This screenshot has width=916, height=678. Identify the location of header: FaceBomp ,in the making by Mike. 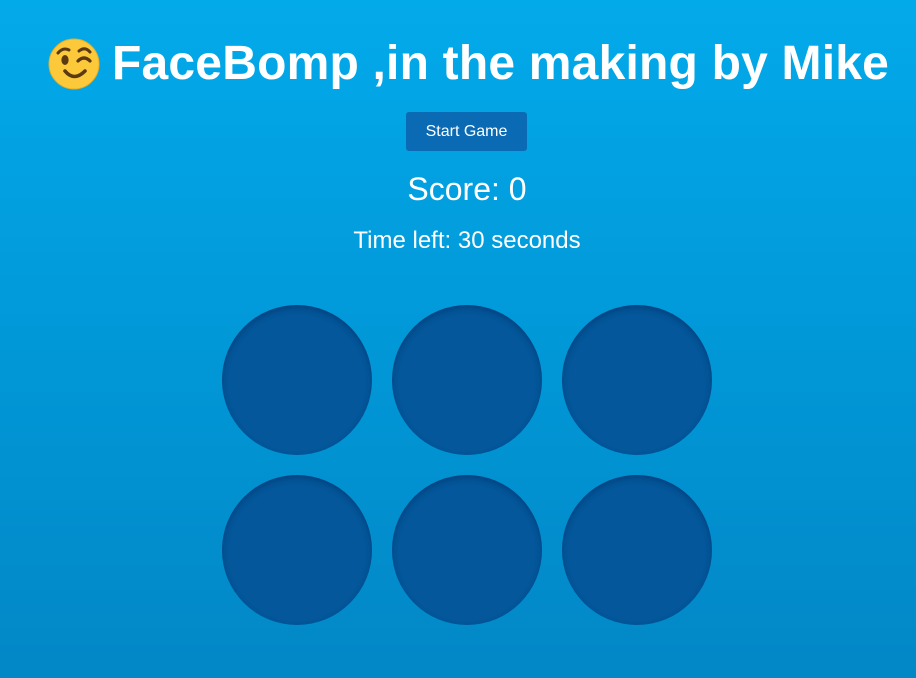
(468, 64).